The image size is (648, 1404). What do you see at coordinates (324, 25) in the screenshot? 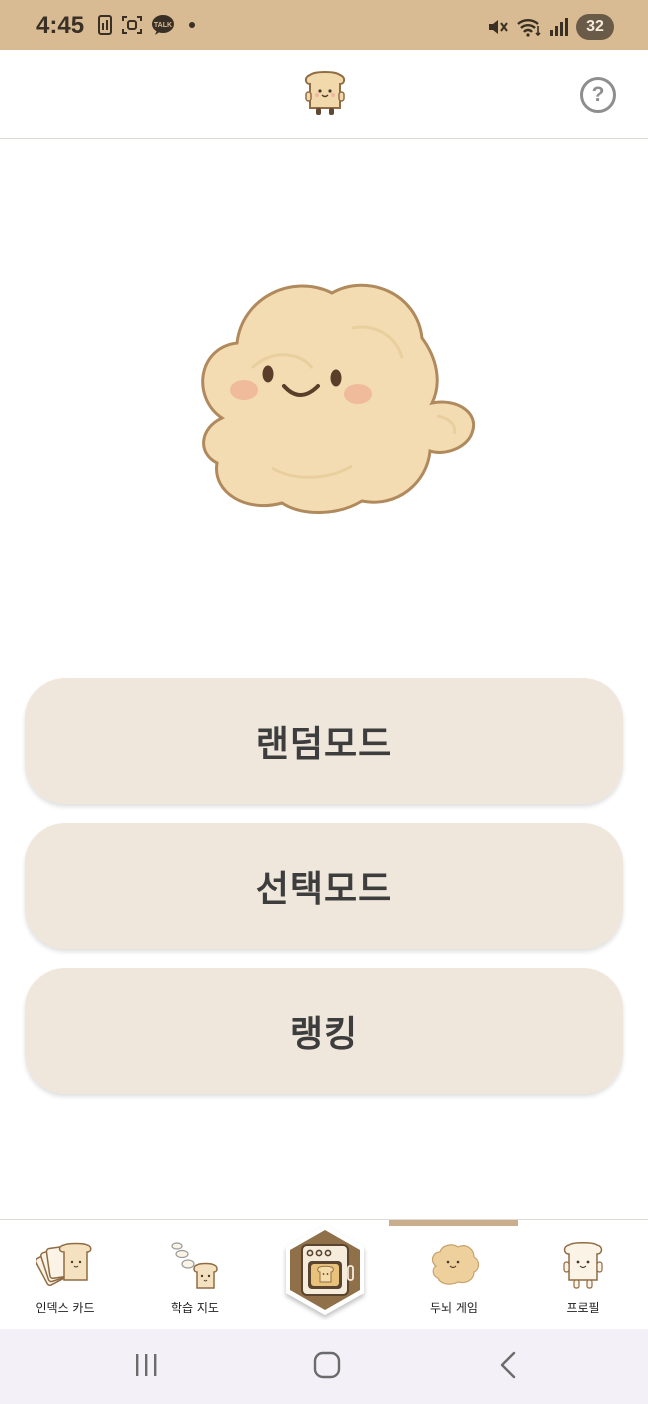
I see `status-bar: 4:45 TALK 32` at bounding box center [324, 25].